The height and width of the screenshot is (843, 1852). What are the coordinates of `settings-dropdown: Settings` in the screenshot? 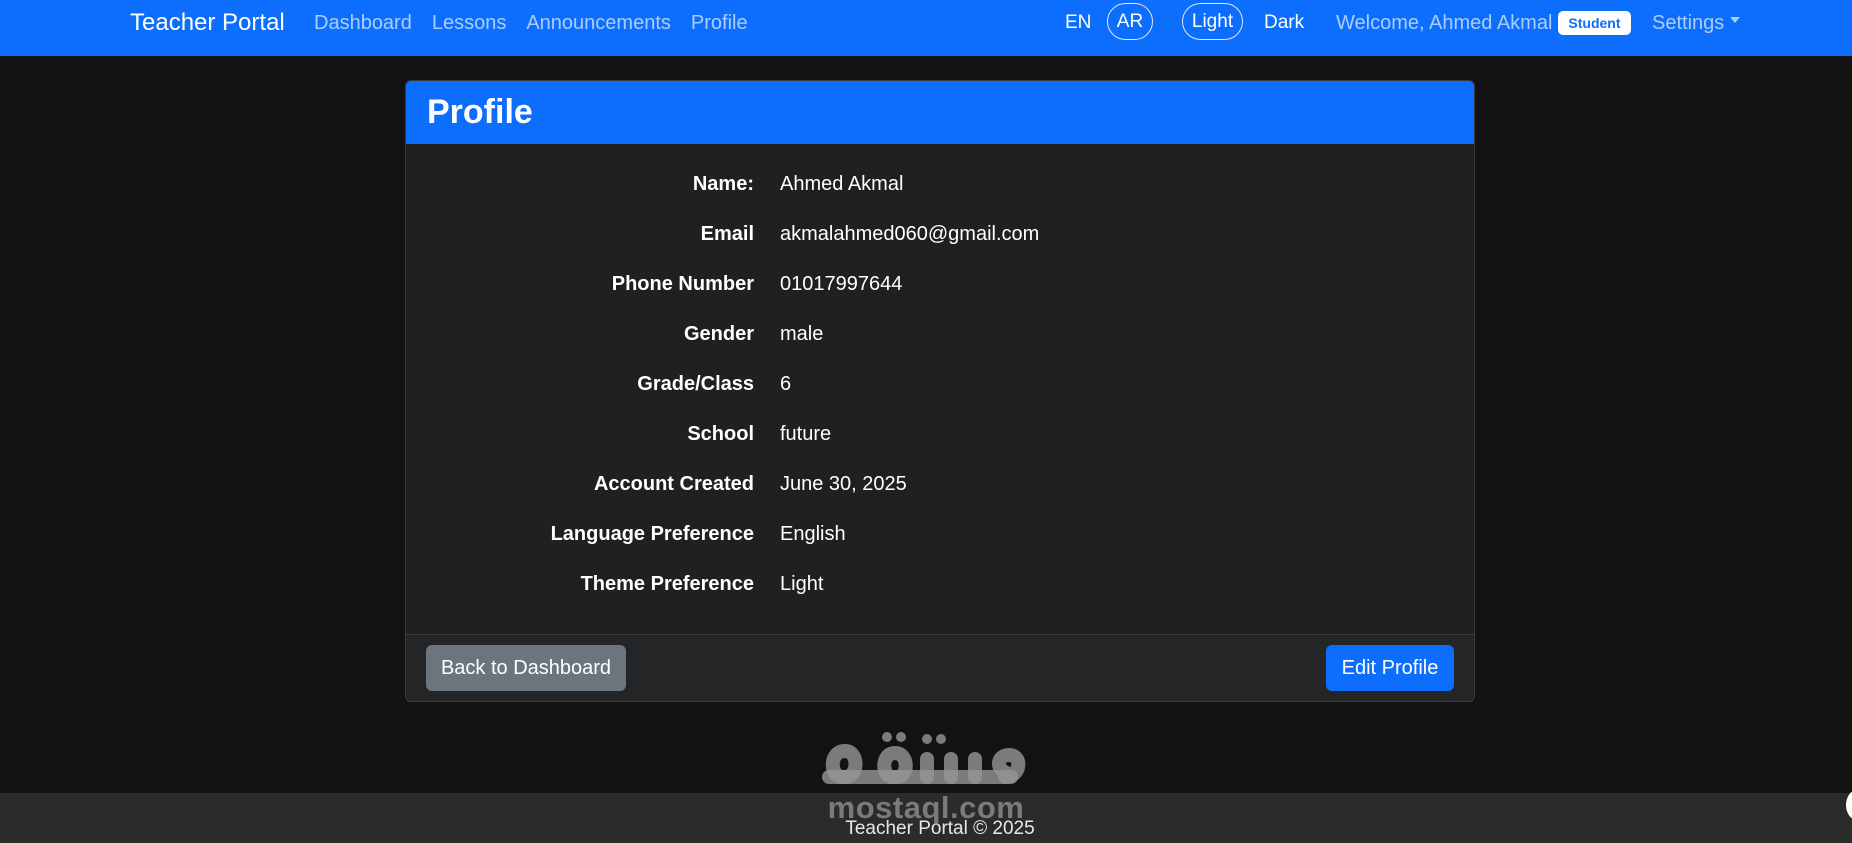 It's located at (1696, 23).